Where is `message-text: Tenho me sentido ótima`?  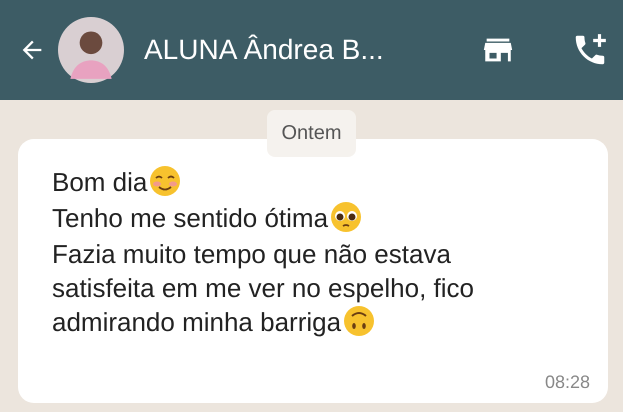
message-text: Tenho me sentido ótima is located at coordinates (292, 218).